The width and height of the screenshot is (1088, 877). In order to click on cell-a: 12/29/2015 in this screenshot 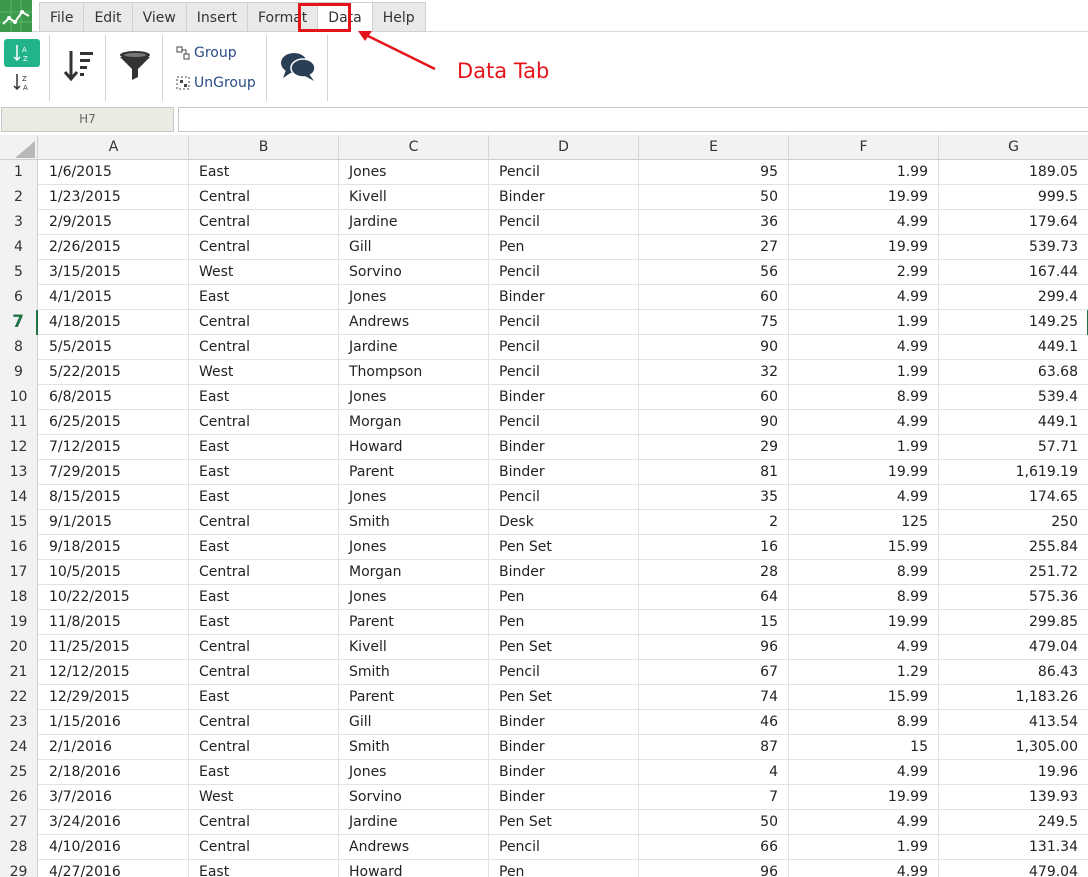, I will do `click(114, 697)`.